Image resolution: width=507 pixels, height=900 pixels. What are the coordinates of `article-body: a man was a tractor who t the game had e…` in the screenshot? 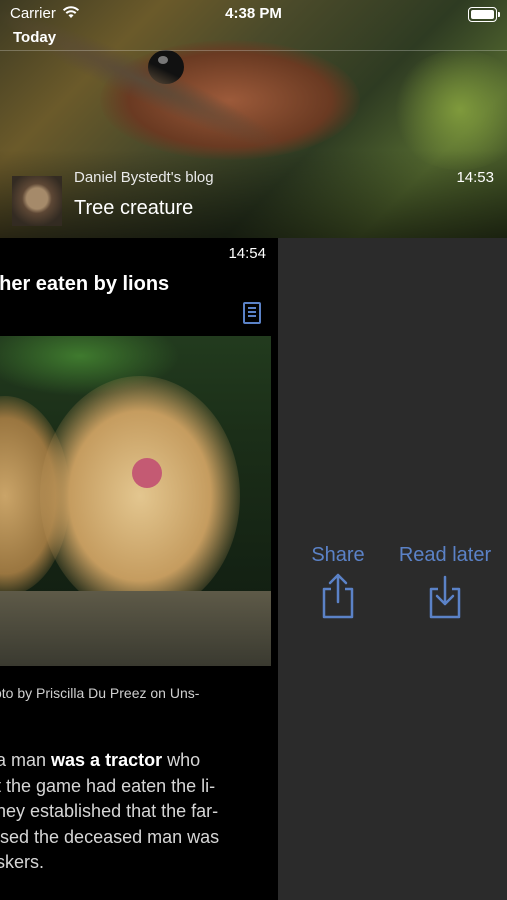 It's located at (125, 812).